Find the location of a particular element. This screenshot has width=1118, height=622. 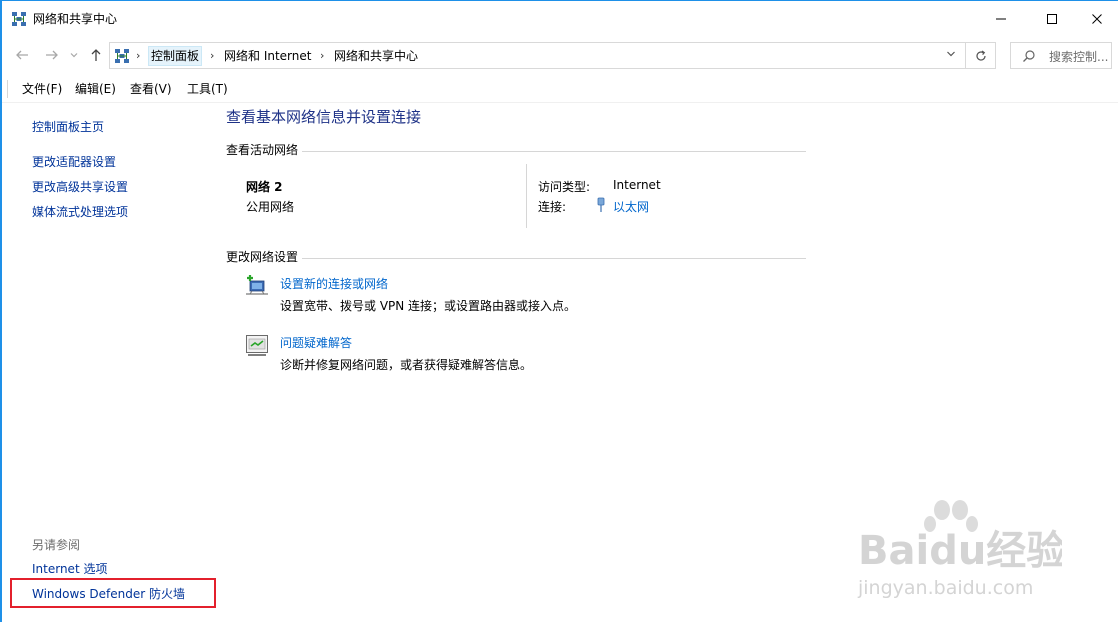

menu-bar: 文件(F) 编辑(E) 查看(V) 工具(T) is located at coordinates (560, 89).